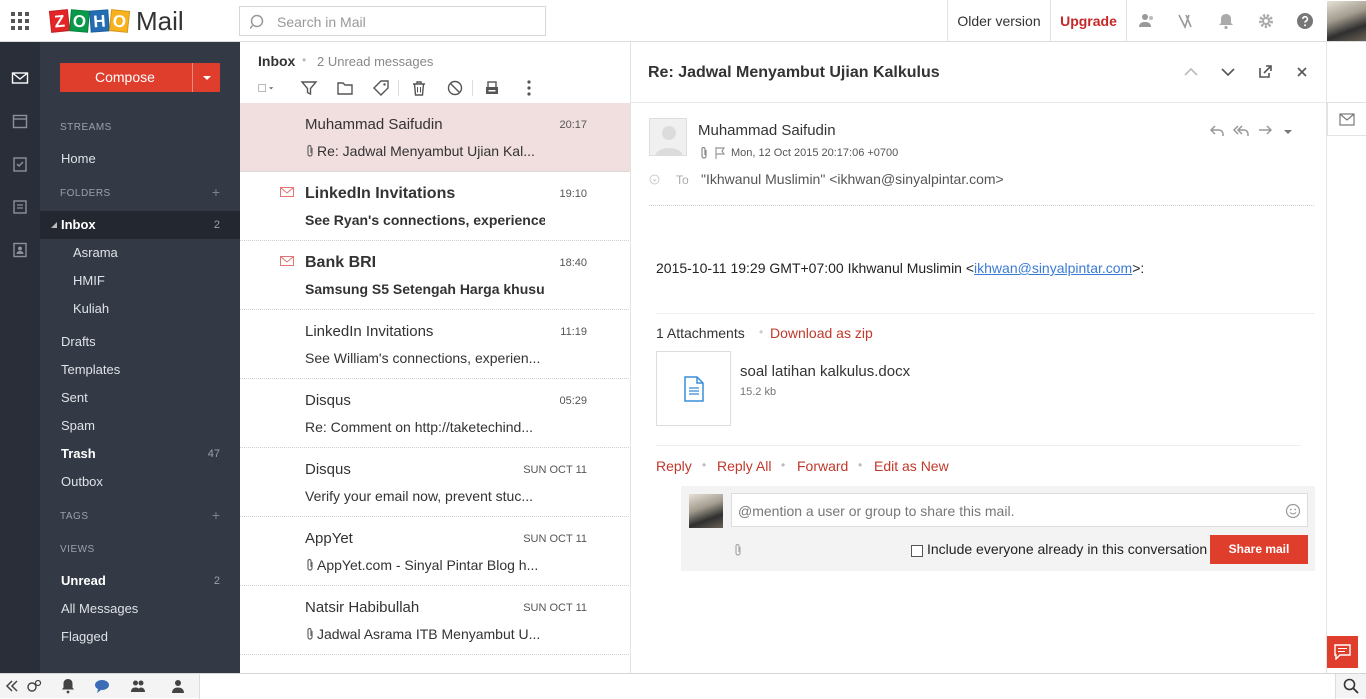  Describe the element at coordinates (1265, 72) in the screenshot. I see `open-in-new-window-icon` at that location.